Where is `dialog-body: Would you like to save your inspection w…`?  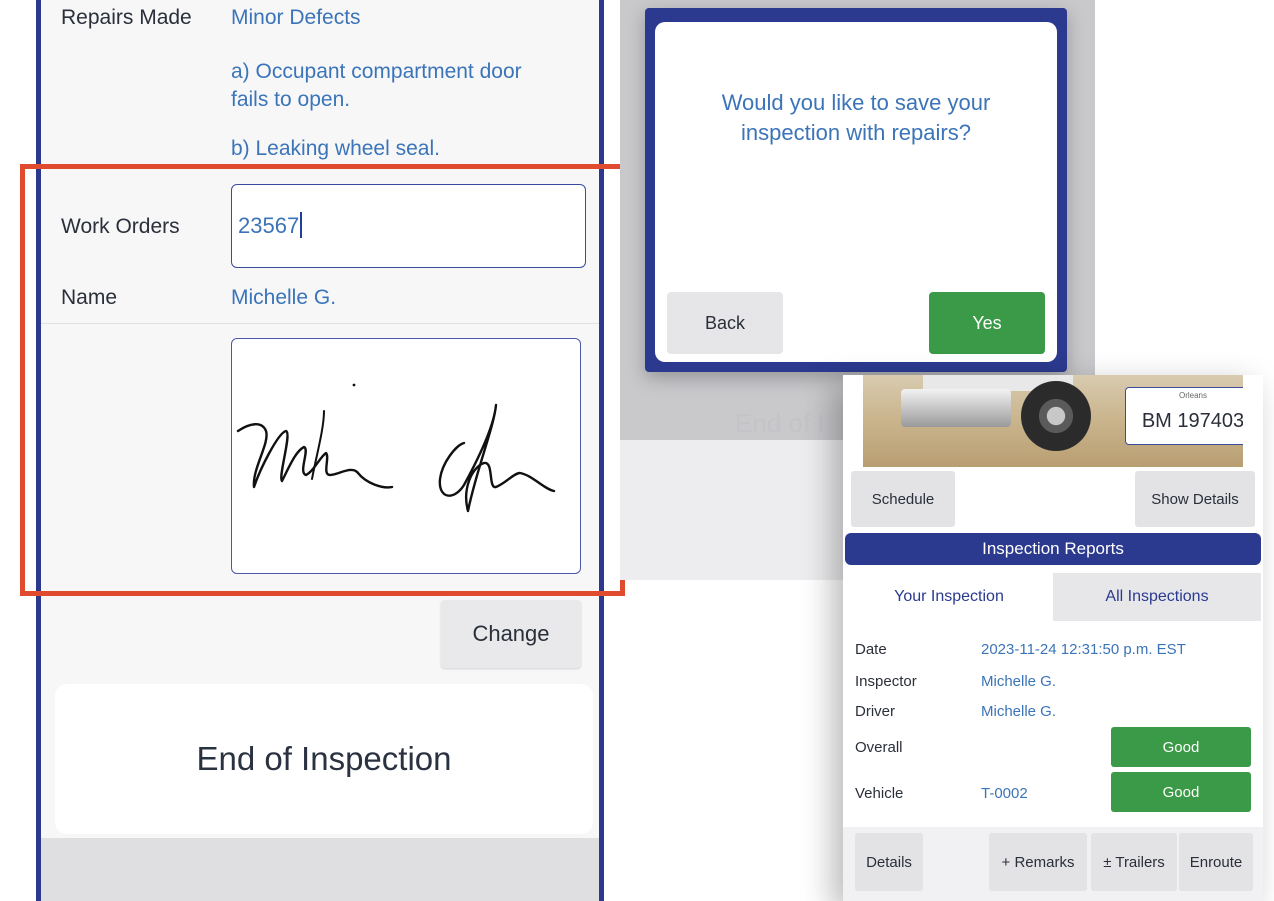
dialog-body: Would you like to save your inspection w… is located at coordinates (856, 192).